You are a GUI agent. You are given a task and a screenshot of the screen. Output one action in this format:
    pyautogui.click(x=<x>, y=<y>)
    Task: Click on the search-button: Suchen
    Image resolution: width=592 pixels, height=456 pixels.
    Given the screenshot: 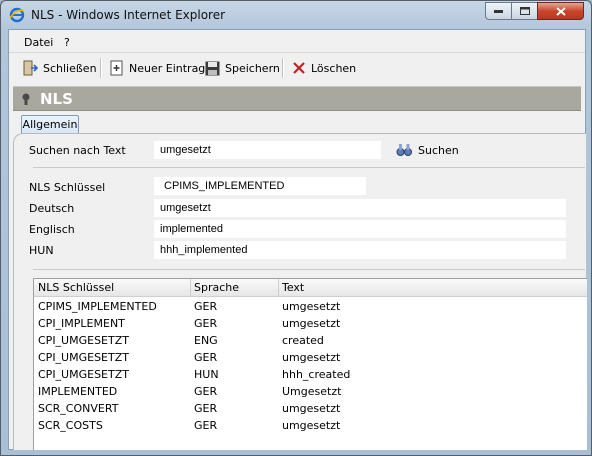 What is the action you would take?
    pyautogui.click(x=427, y=150)
    